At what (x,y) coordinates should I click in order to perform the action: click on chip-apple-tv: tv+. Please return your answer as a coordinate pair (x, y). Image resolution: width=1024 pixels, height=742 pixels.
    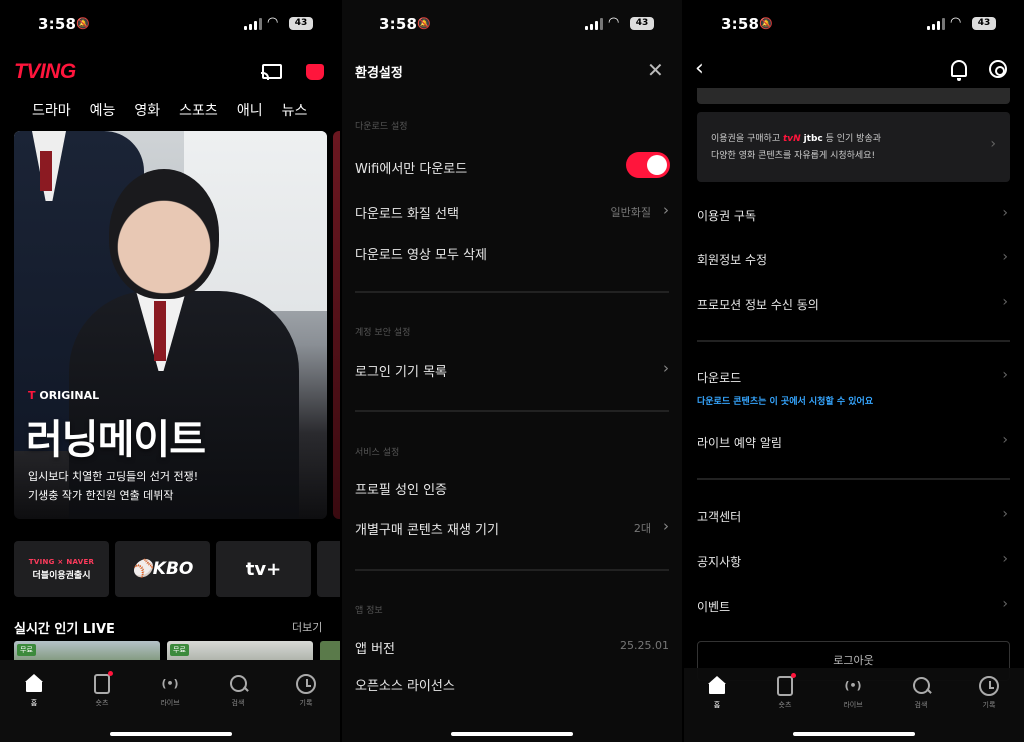
    Looking at the image, I should click on (263, 569).